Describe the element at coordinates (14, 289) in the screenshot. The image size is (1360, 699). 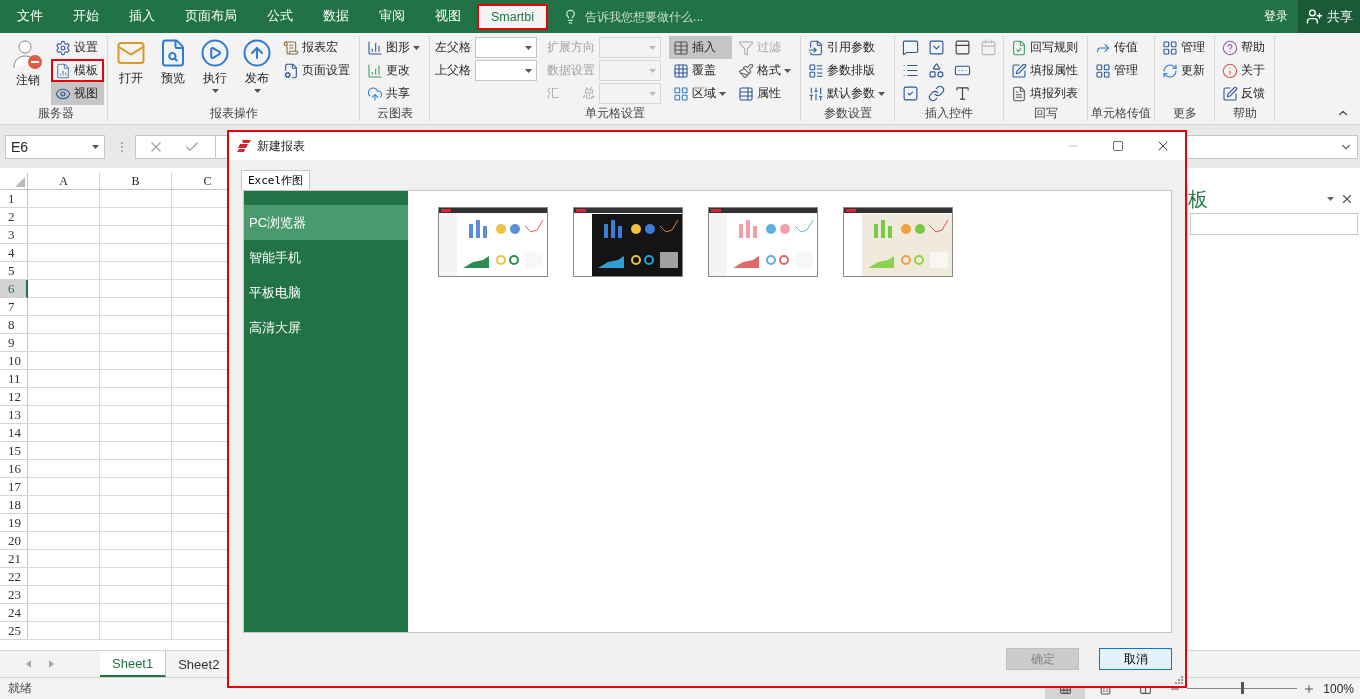
I see `row-header: 6` at that location.